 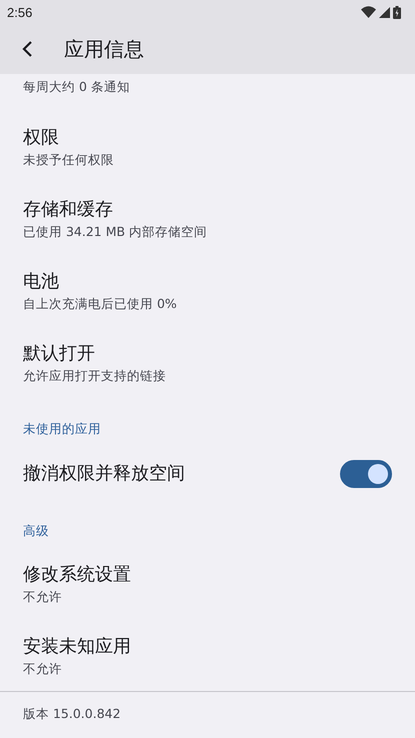 I want to click on setting-subtitle: 已使用 34.21 MB 内部存储空间, so click(x=115, y=232).